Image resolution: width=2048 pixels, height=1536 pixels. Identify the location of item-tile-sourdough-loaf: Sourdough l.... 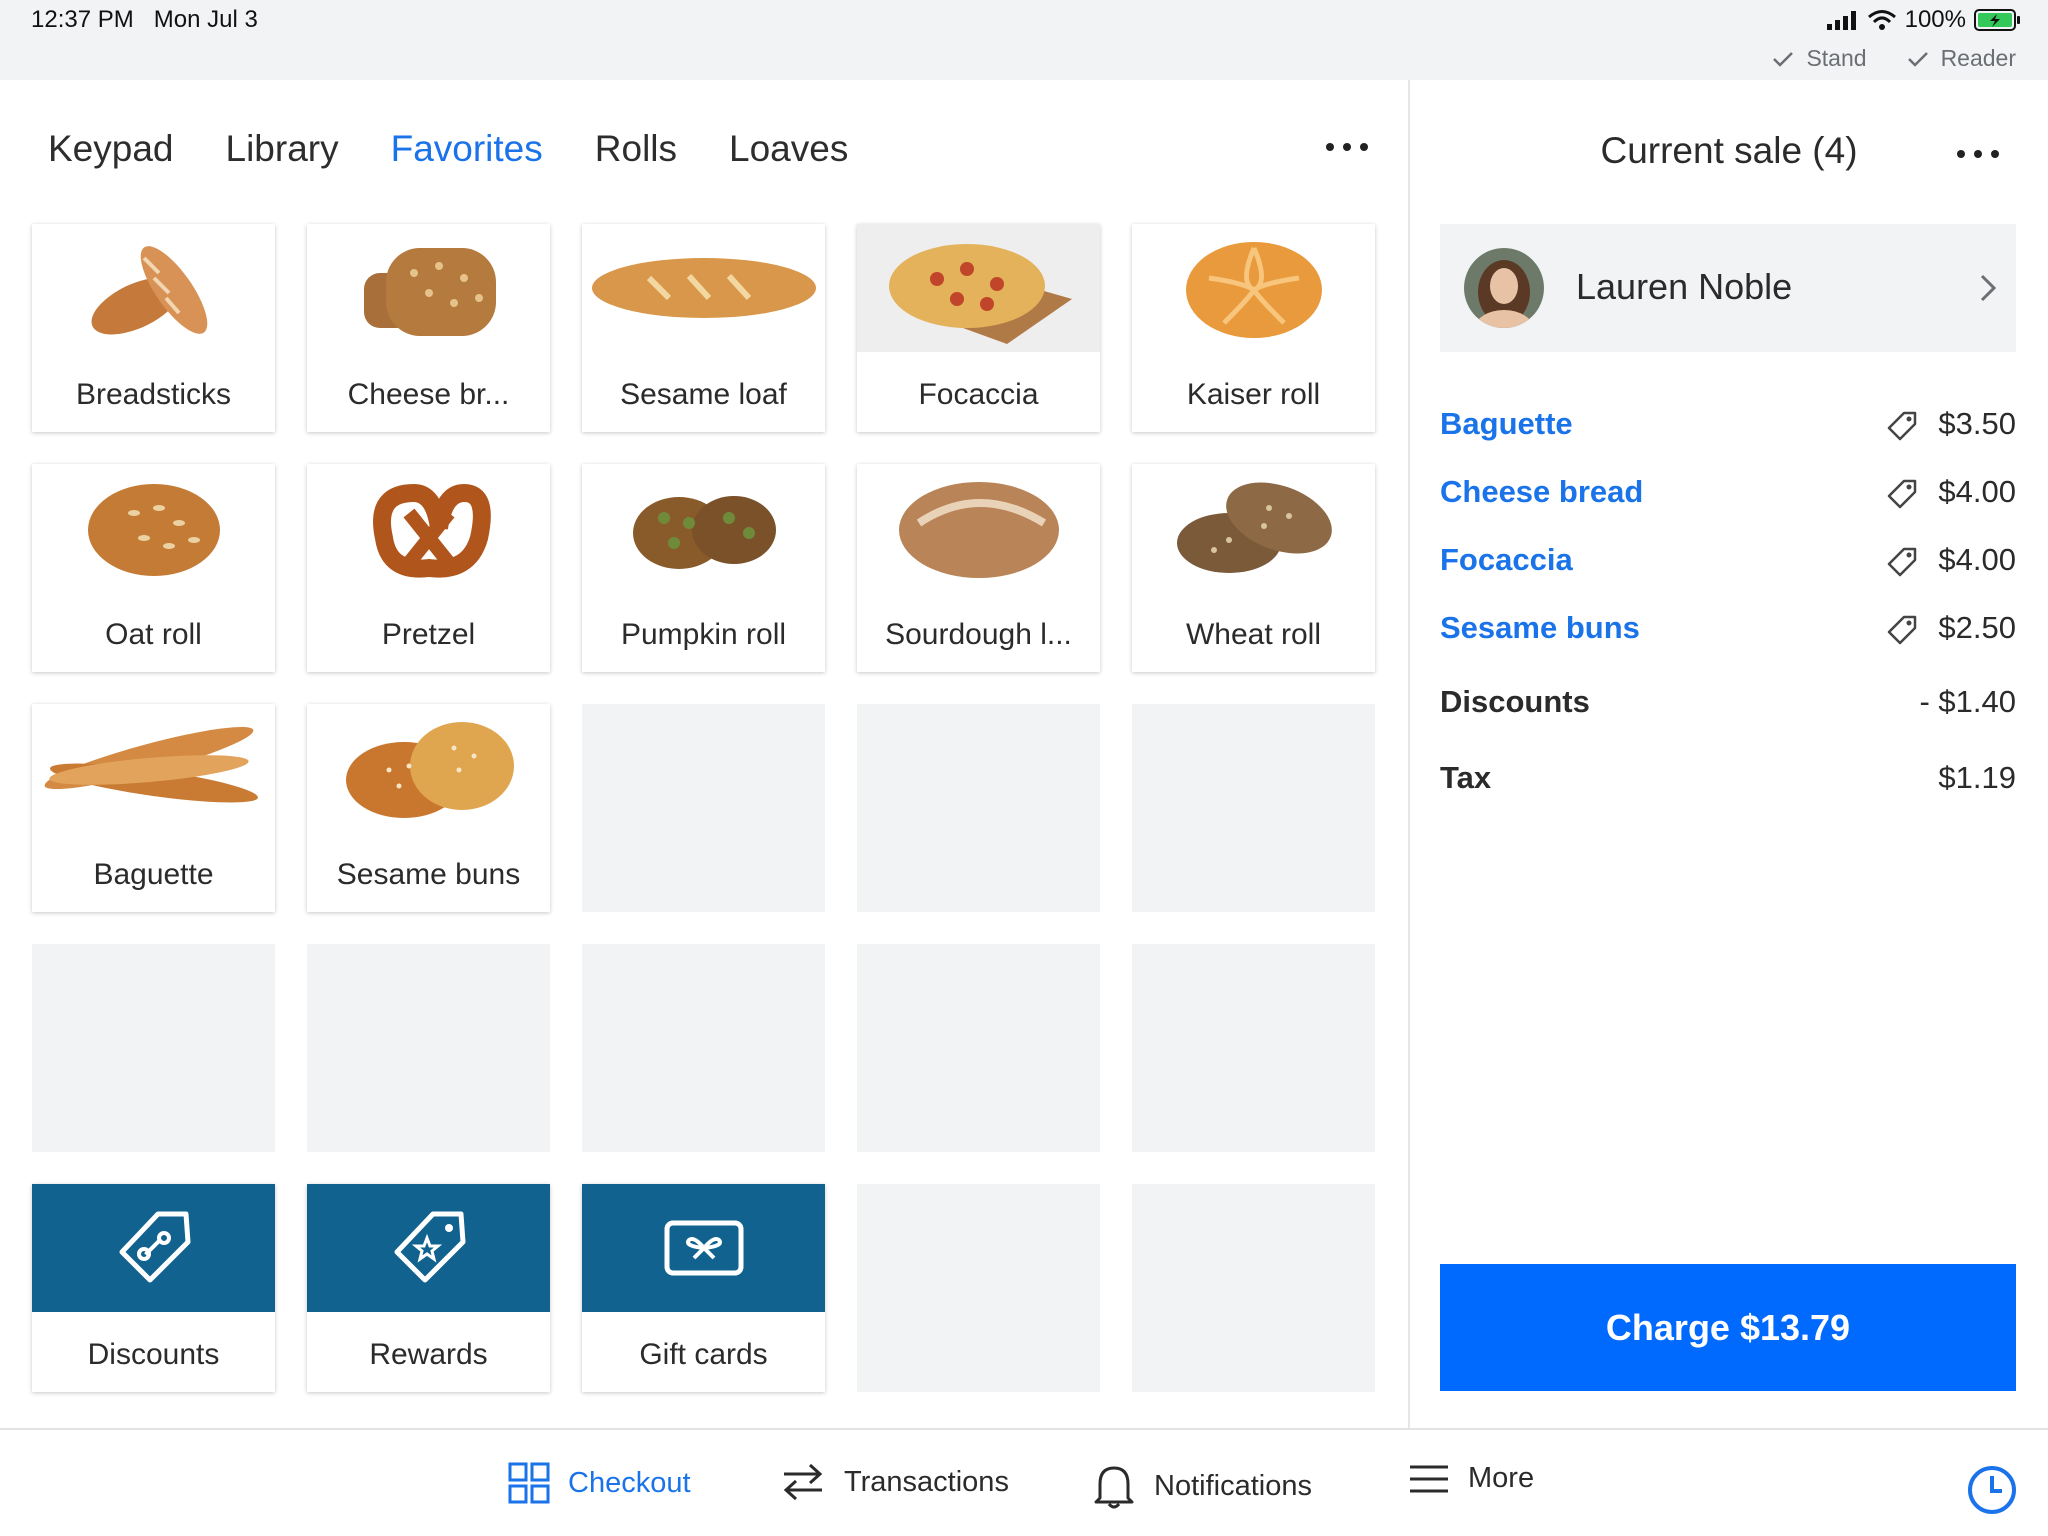
(978, 568).